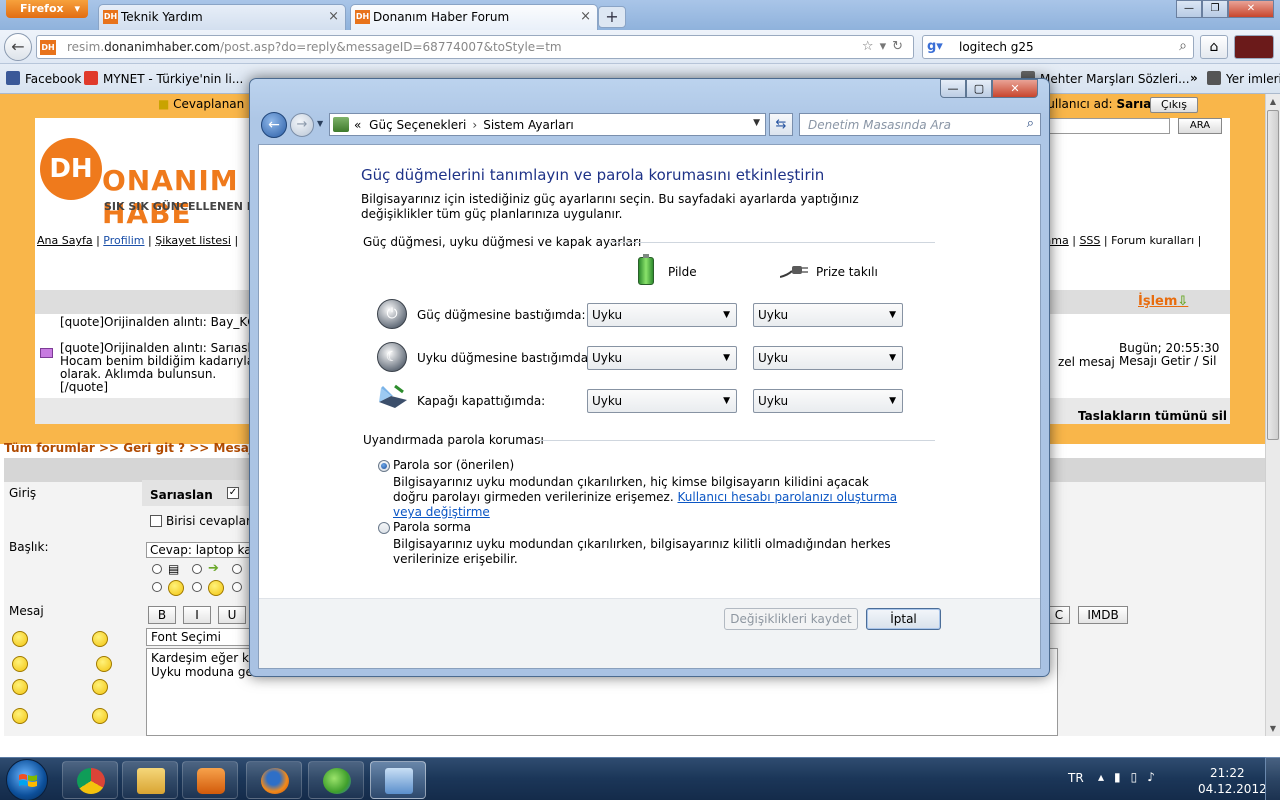 This screenshot has width=1280, height=800. What do you see at coordinates (1243, 78) in the screenshot?
I see `other-bookmarks: Yer imleri` at bounding box center [1243, 78].